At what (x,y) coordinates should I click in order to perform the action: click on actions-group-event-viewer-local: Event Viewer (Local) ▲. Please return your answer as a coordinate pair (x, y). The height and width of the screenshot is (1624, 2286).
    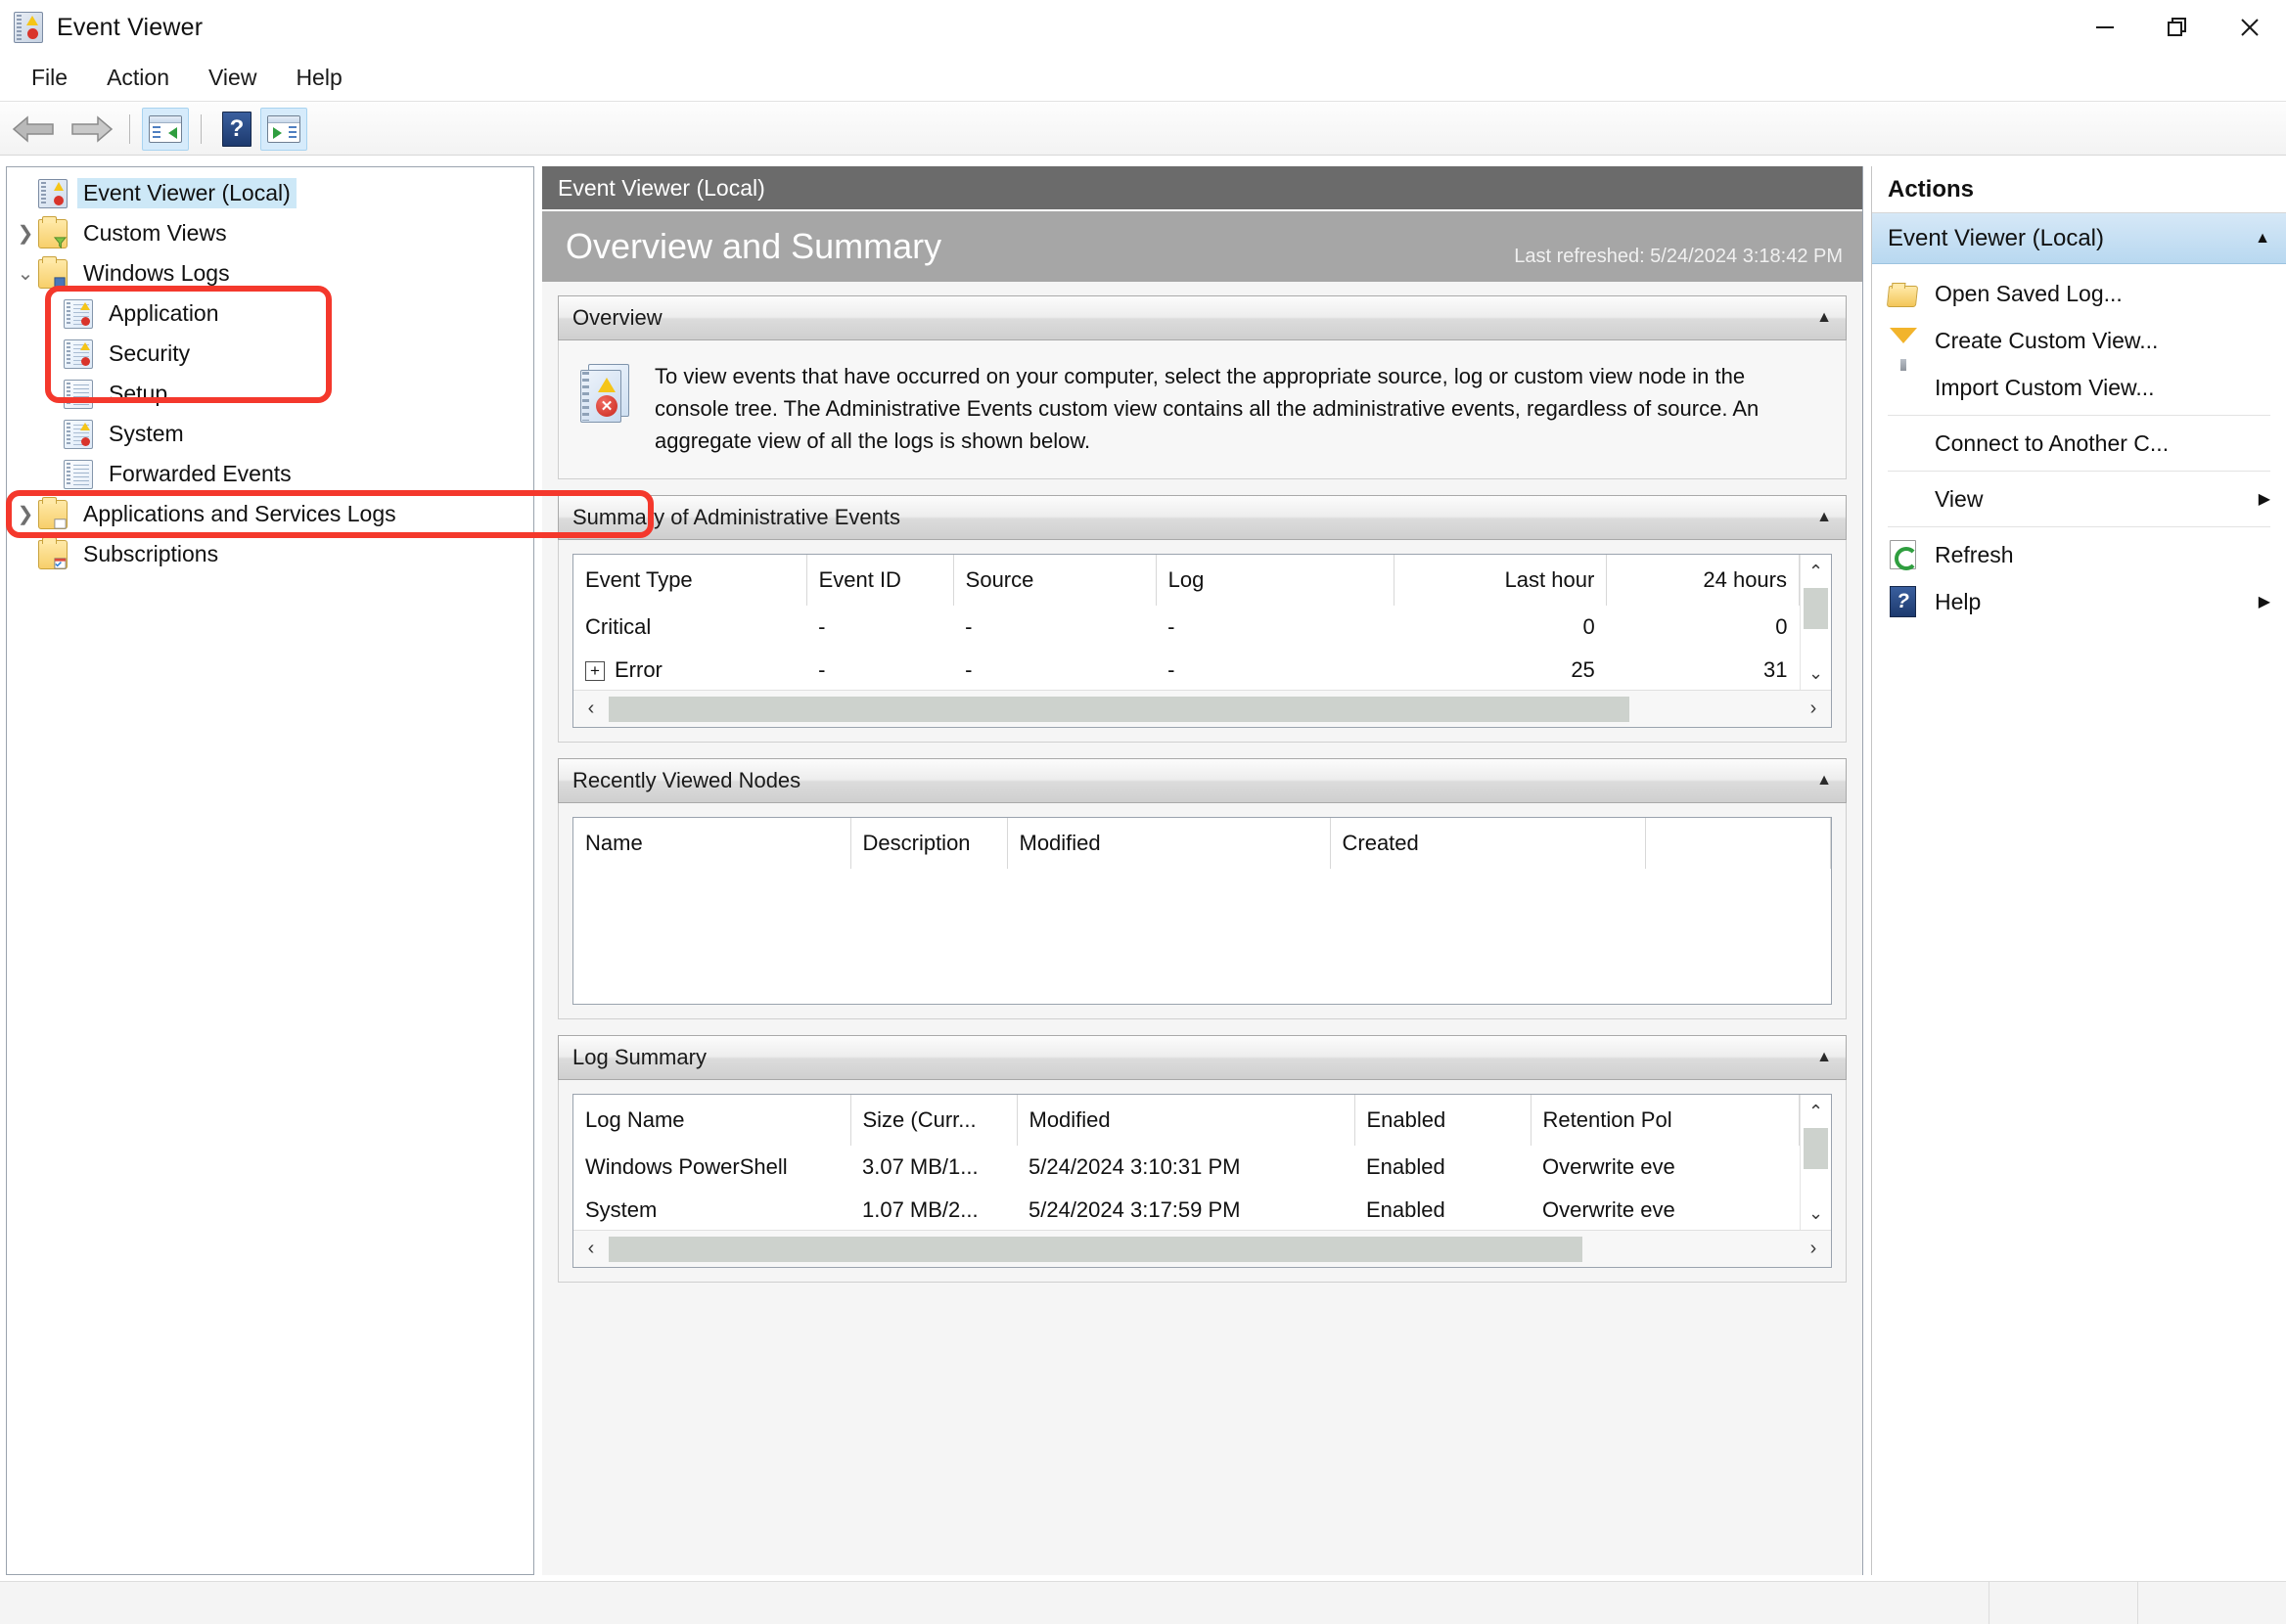
    Looking at the image, I should click on (2079, 238).